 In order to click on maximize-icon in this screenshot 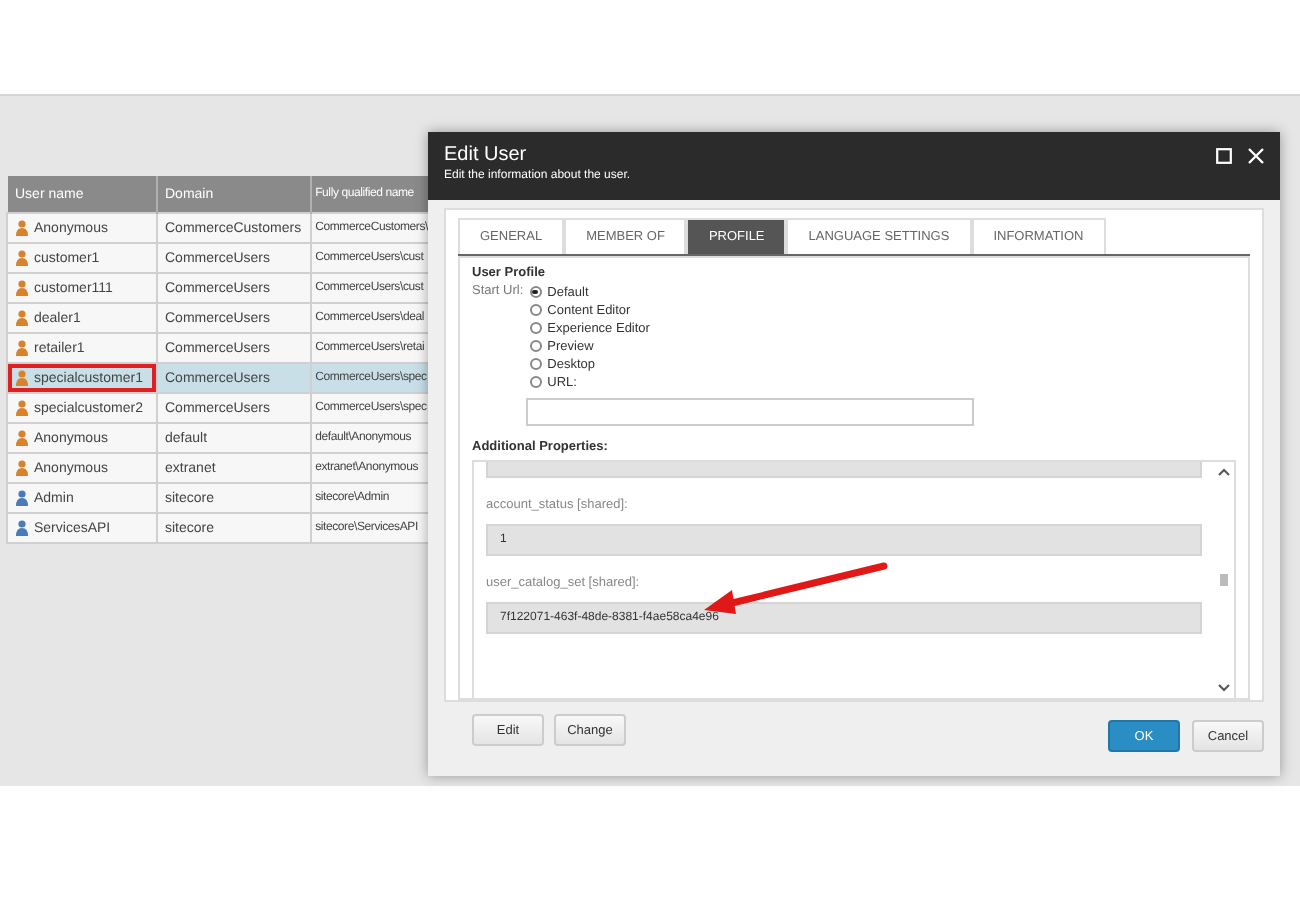, I will do `click(1224, 156)`.